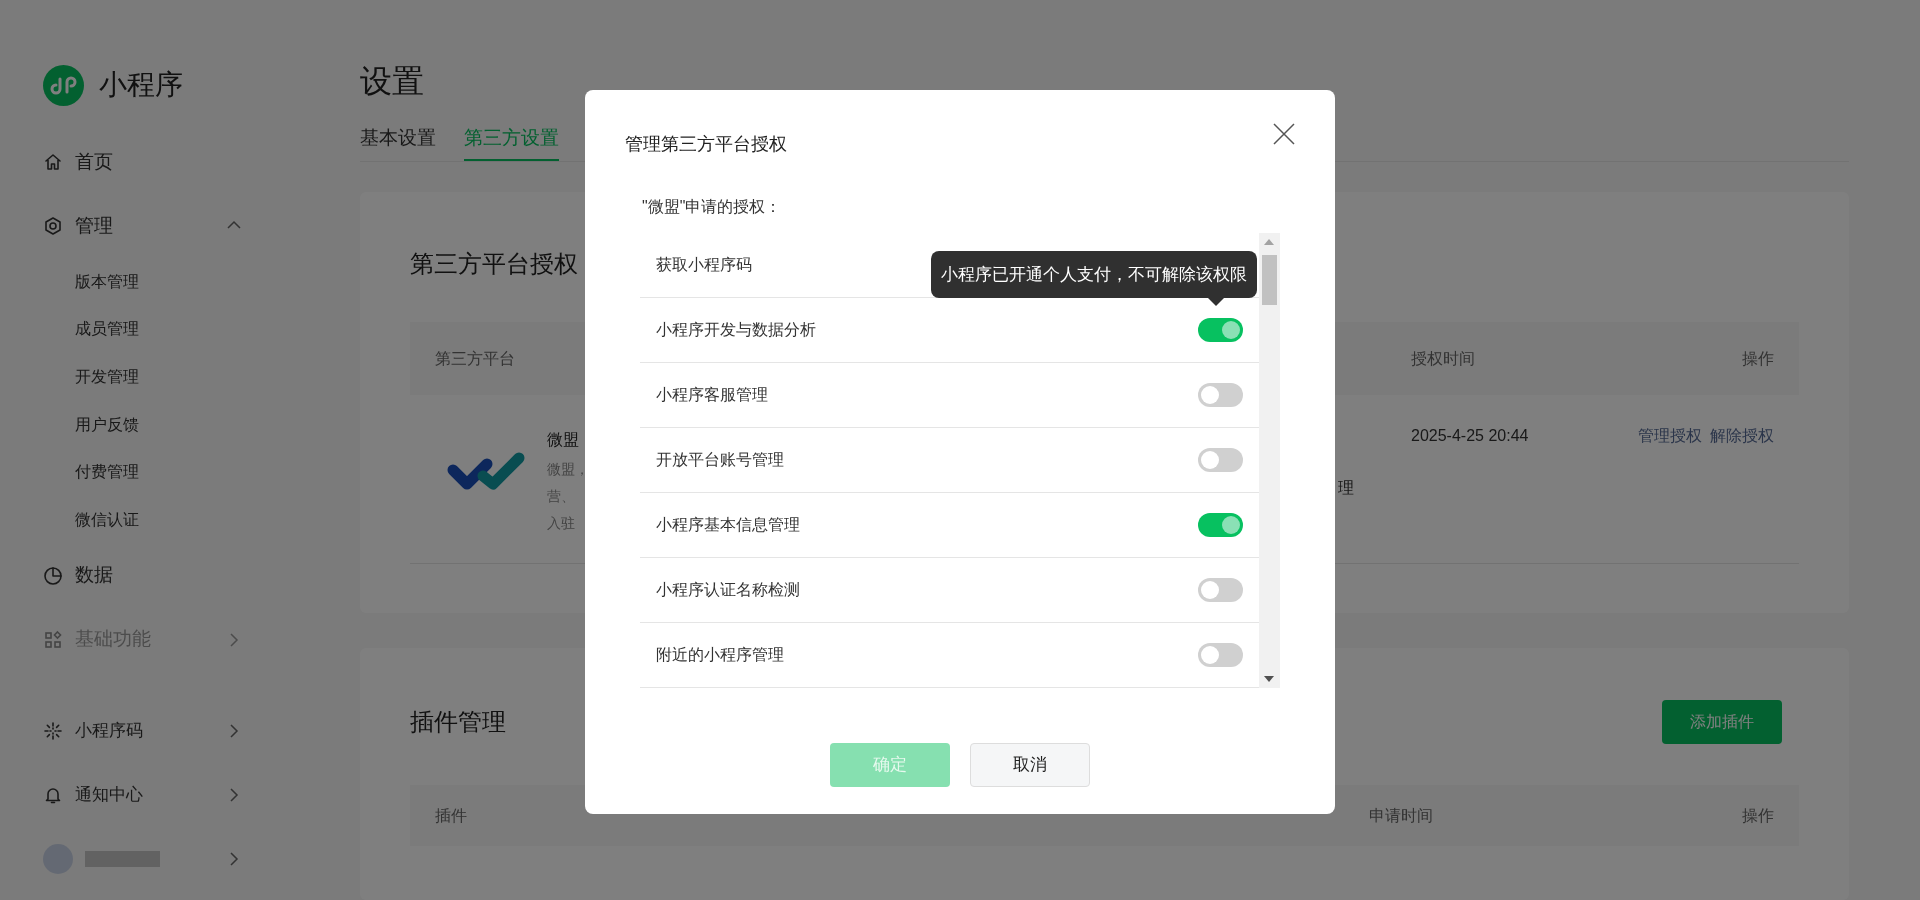 The width and height of the screenshot is (1920, 900). I want to click on card-title: 插件管理, so click(458, 722).